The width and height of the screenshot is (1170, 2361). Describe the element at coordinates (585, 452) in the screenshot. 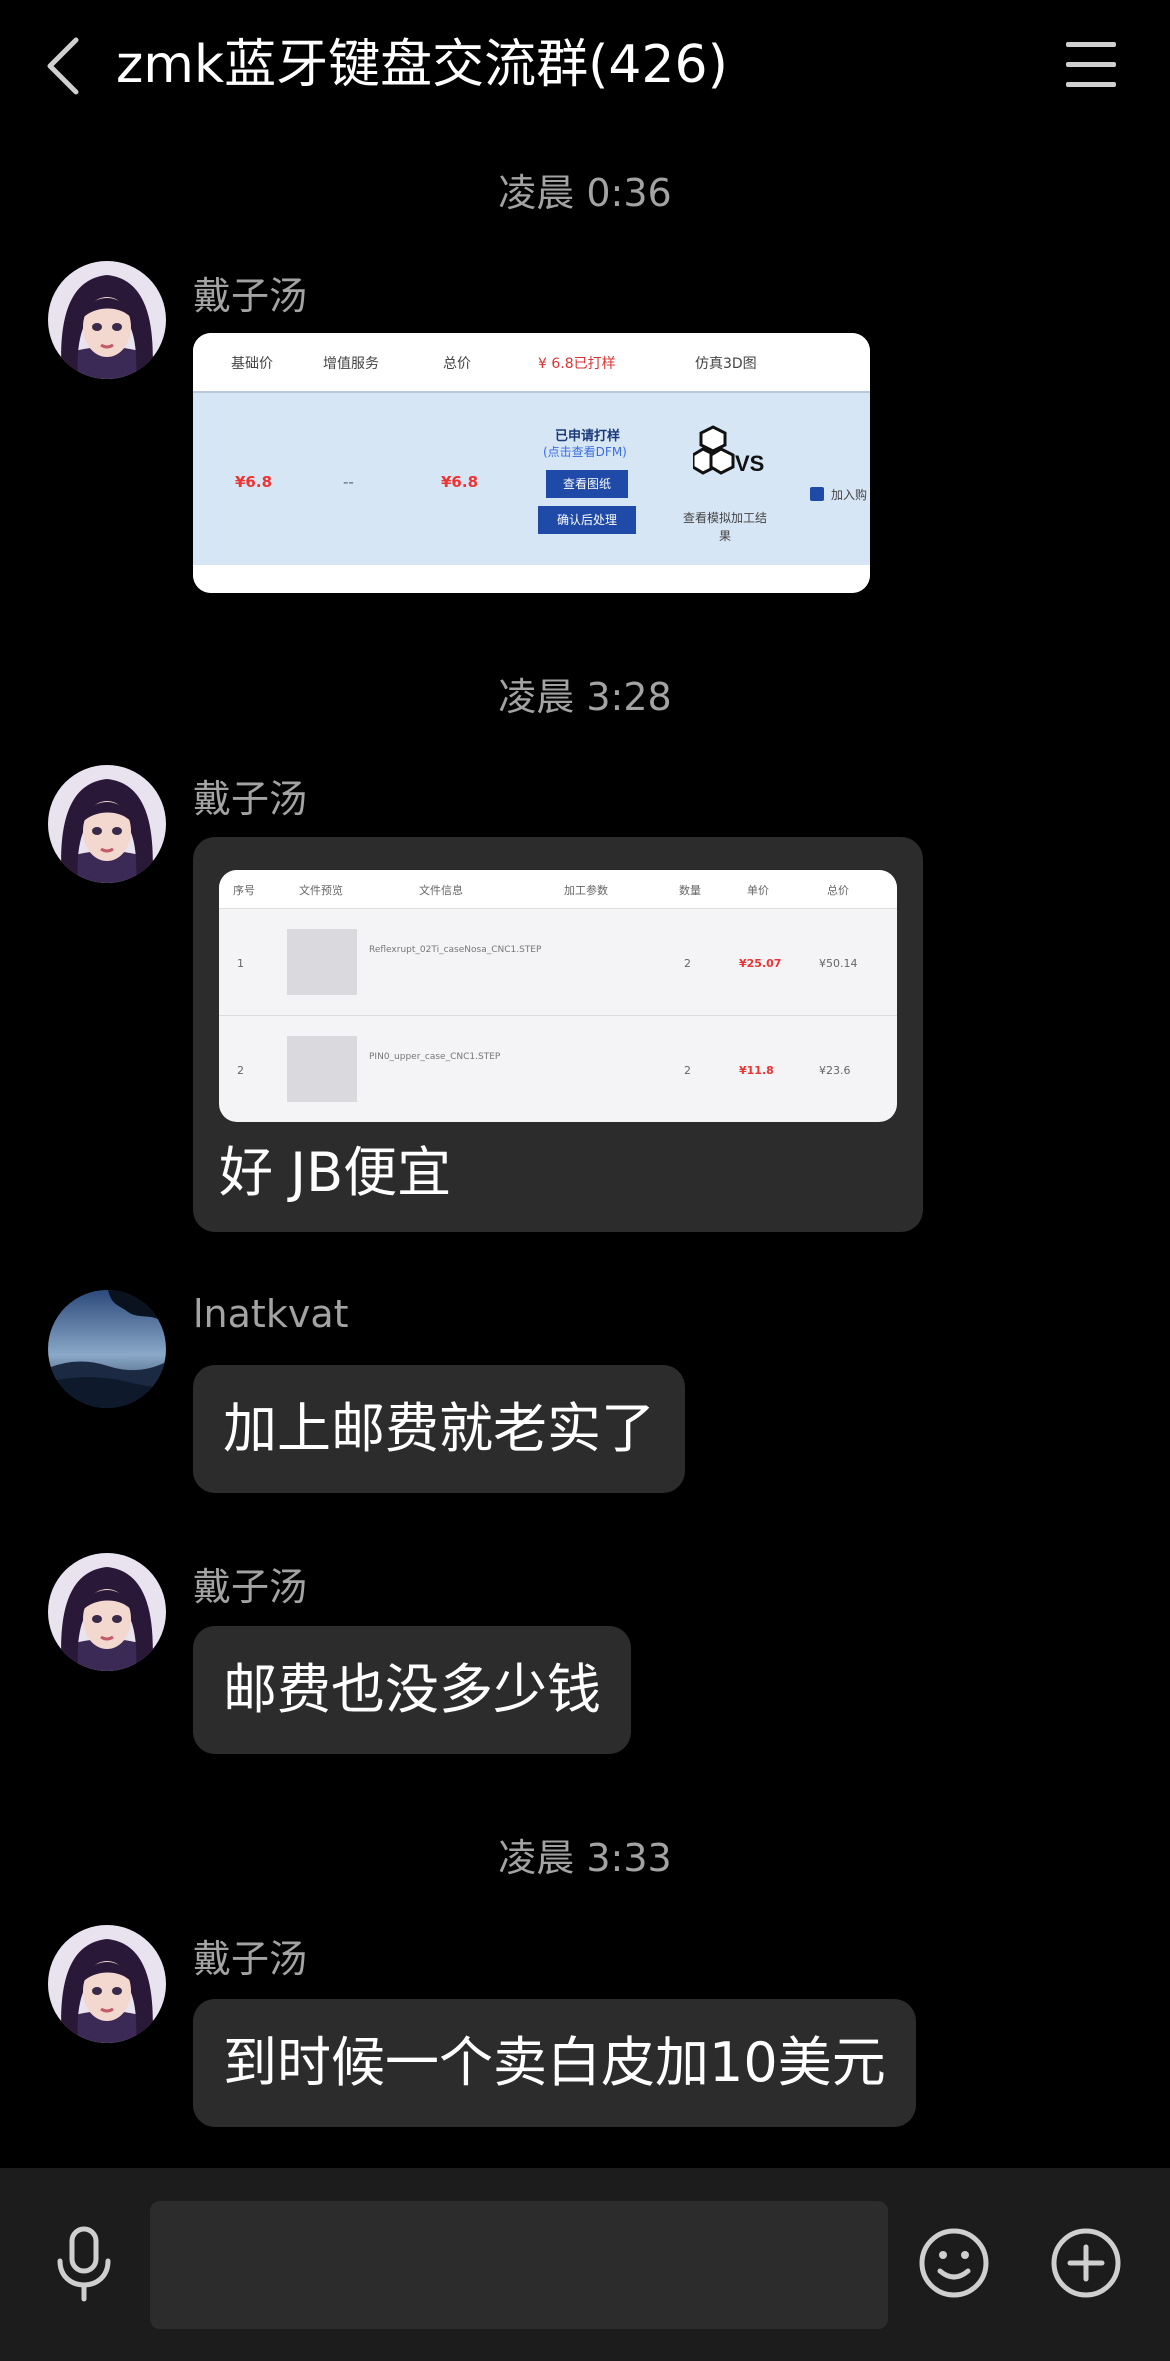

I see `dfm-link: (点击查看DFM)` at that location.